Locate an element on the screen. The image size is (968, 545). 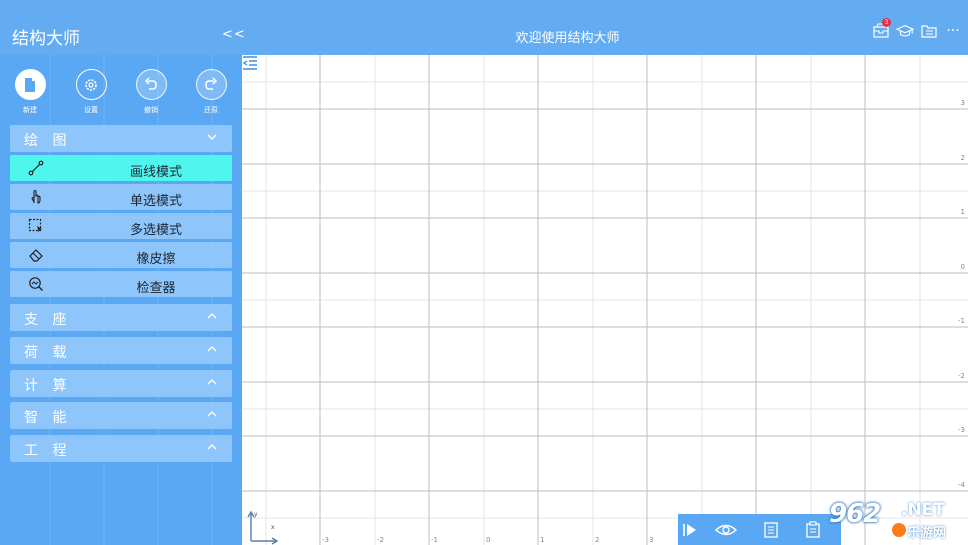
y-tick: -3 is located at coordinates (961, 430).